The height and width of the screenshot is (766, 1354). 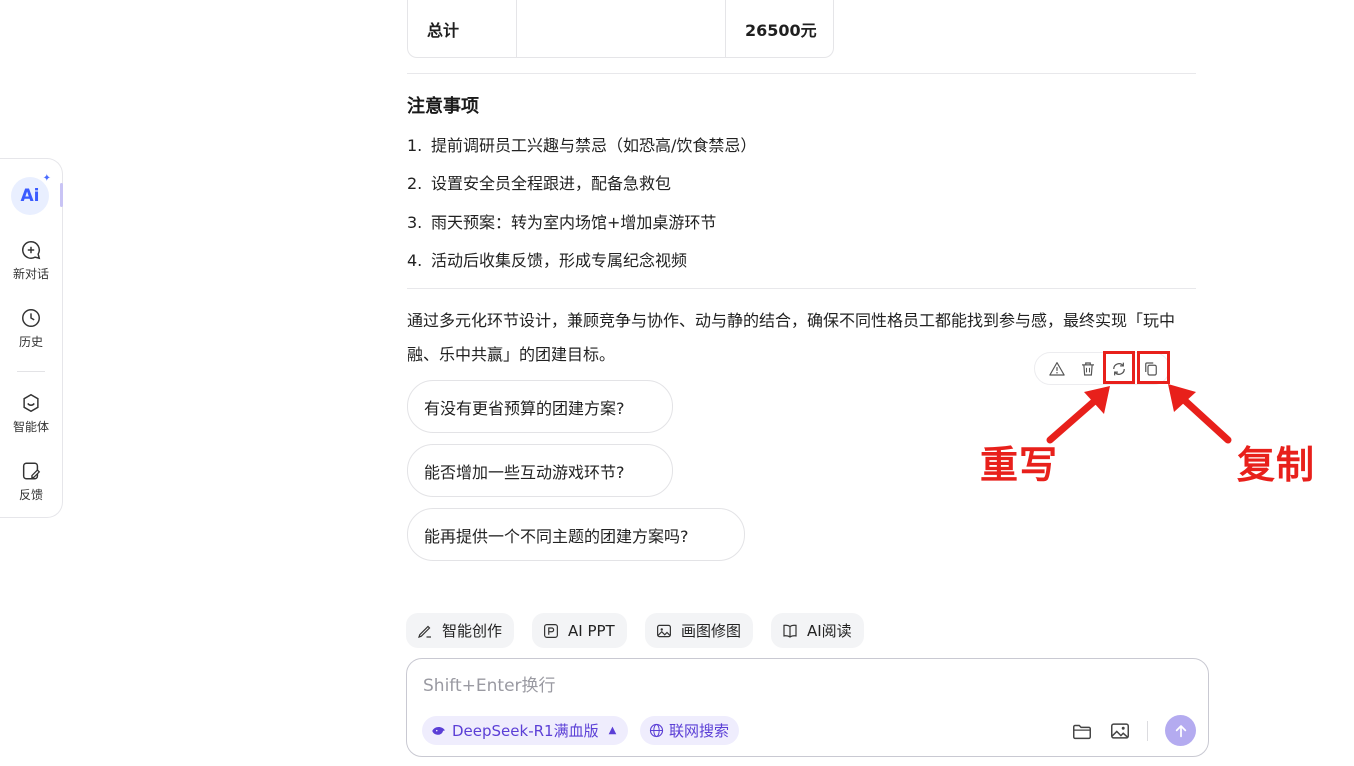 I want to click on chat-input, so click(x=803, y=686).